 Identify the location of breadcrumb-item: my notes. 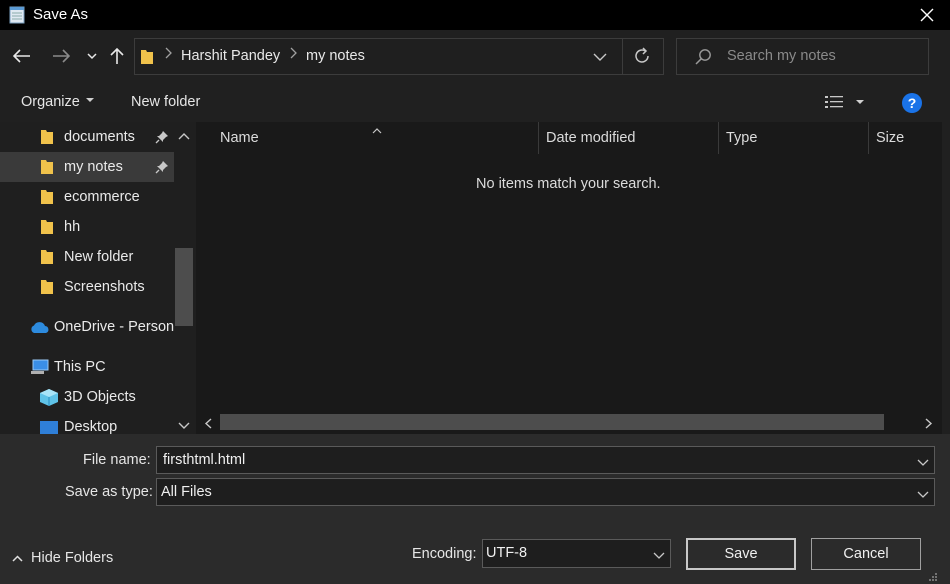
(335, 56).